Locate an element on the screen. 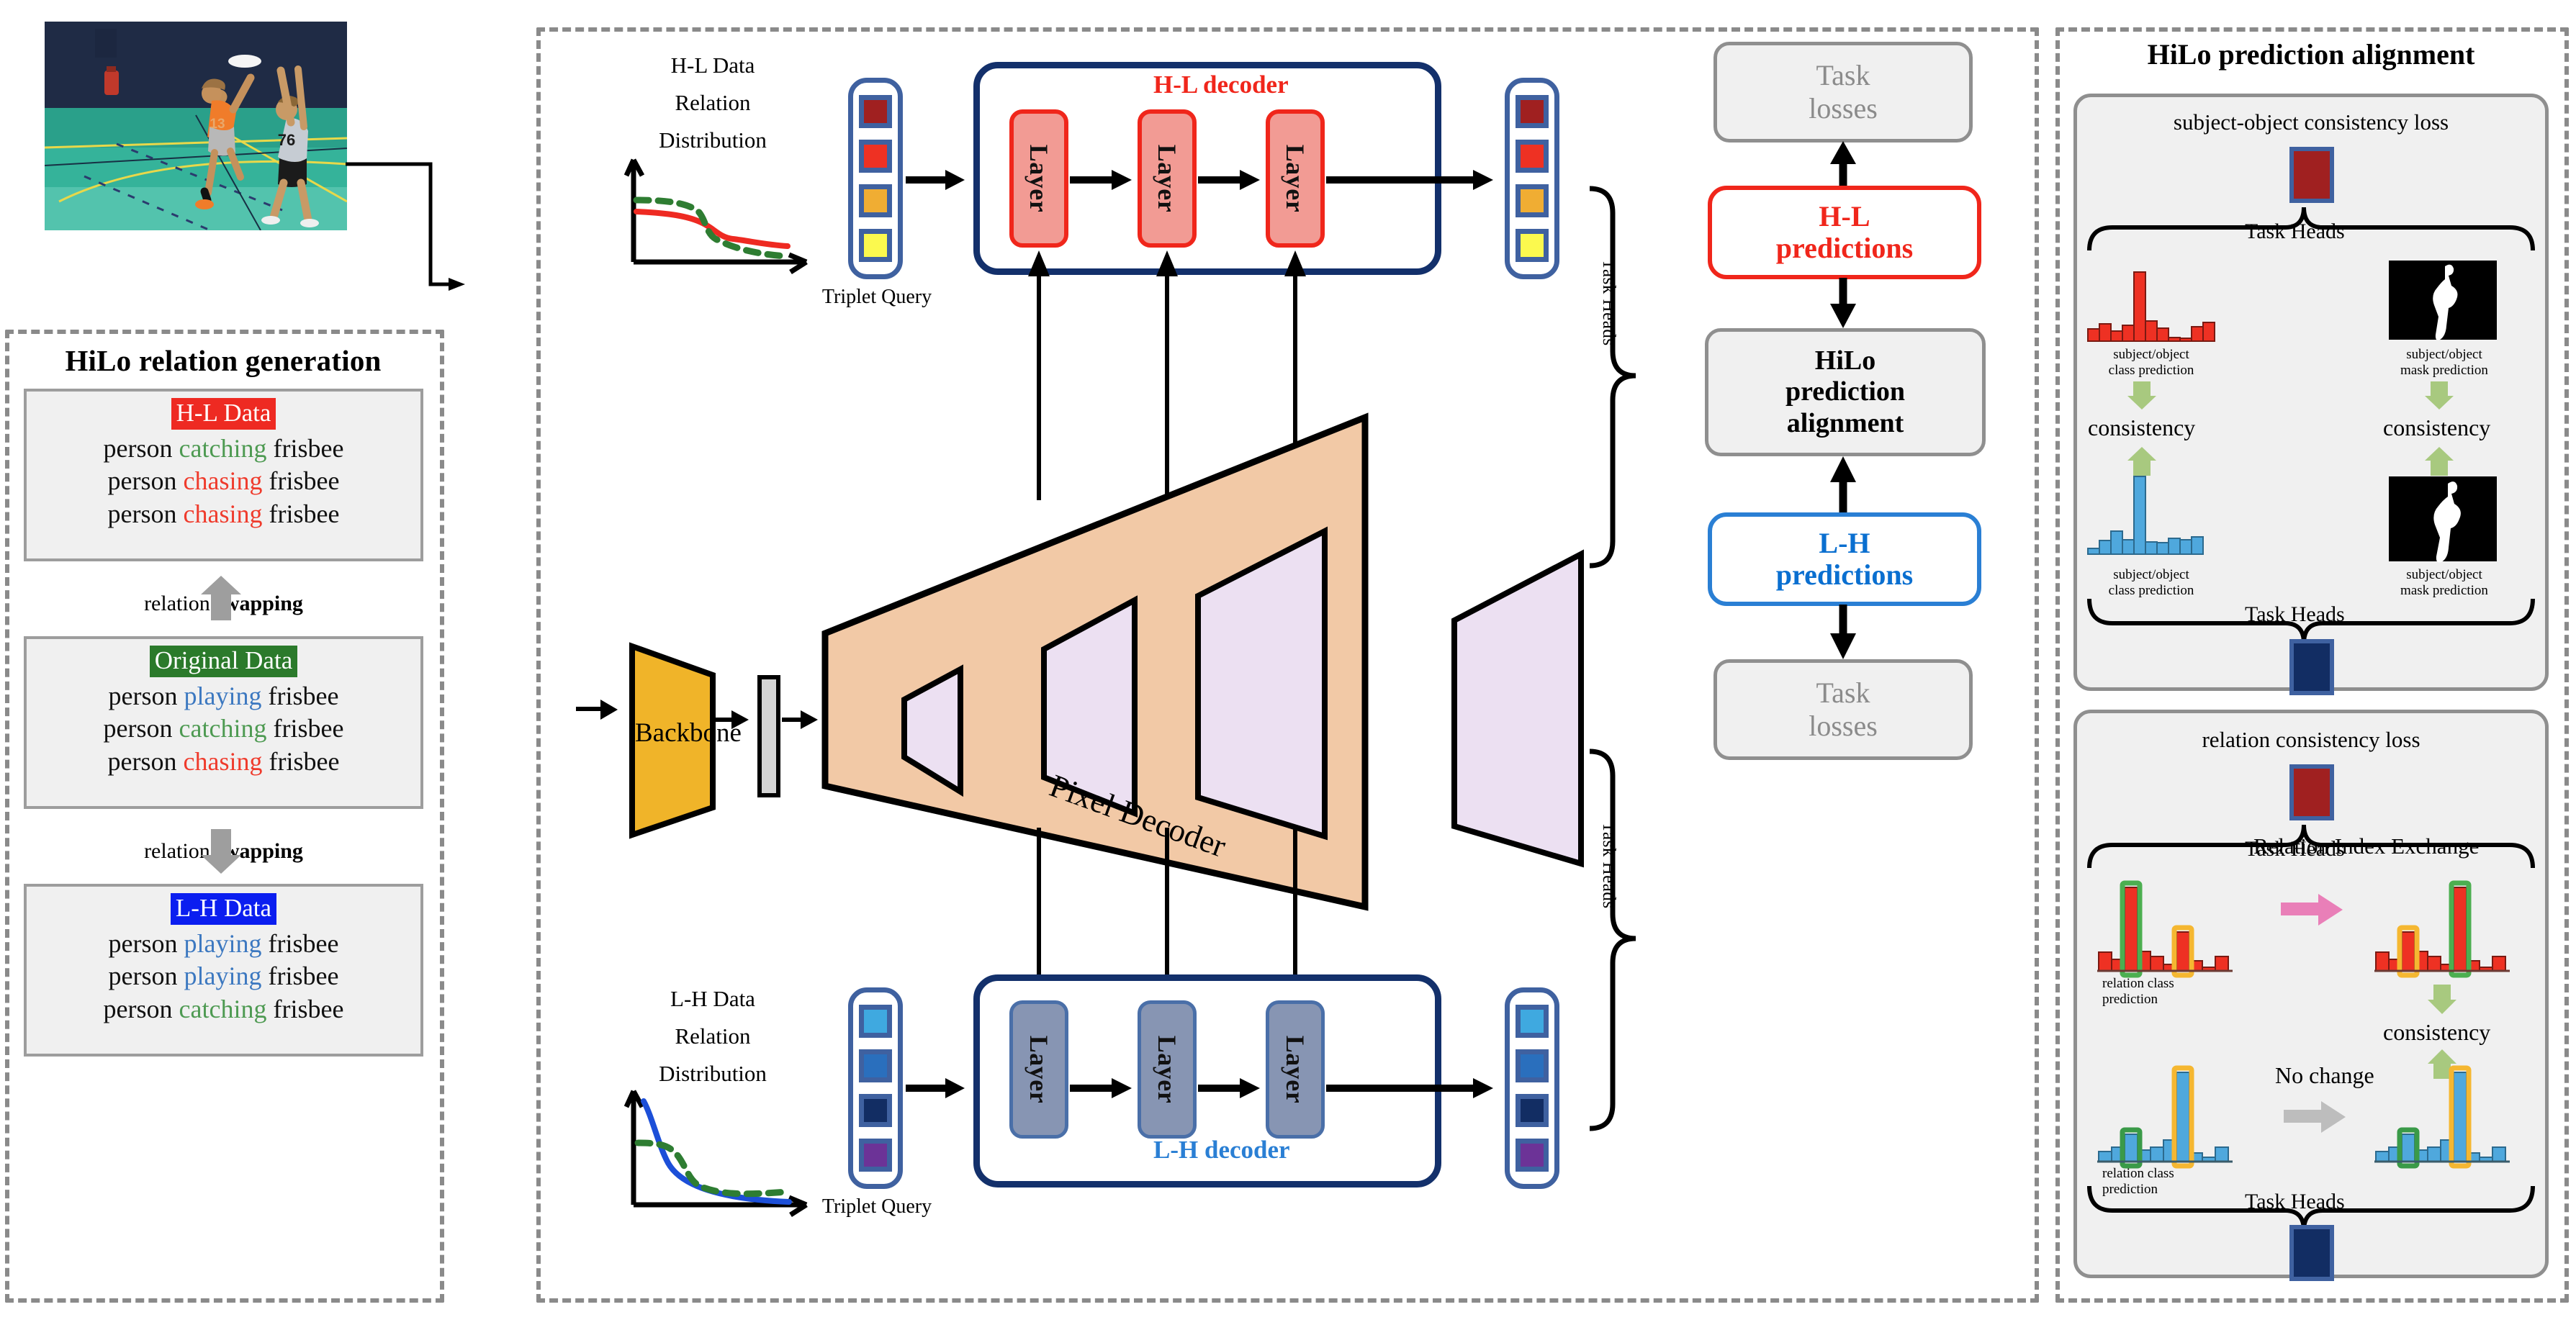 This screenshot has height=1330, width=2576. svg-text: 13 is located at coordinates (217, 125).